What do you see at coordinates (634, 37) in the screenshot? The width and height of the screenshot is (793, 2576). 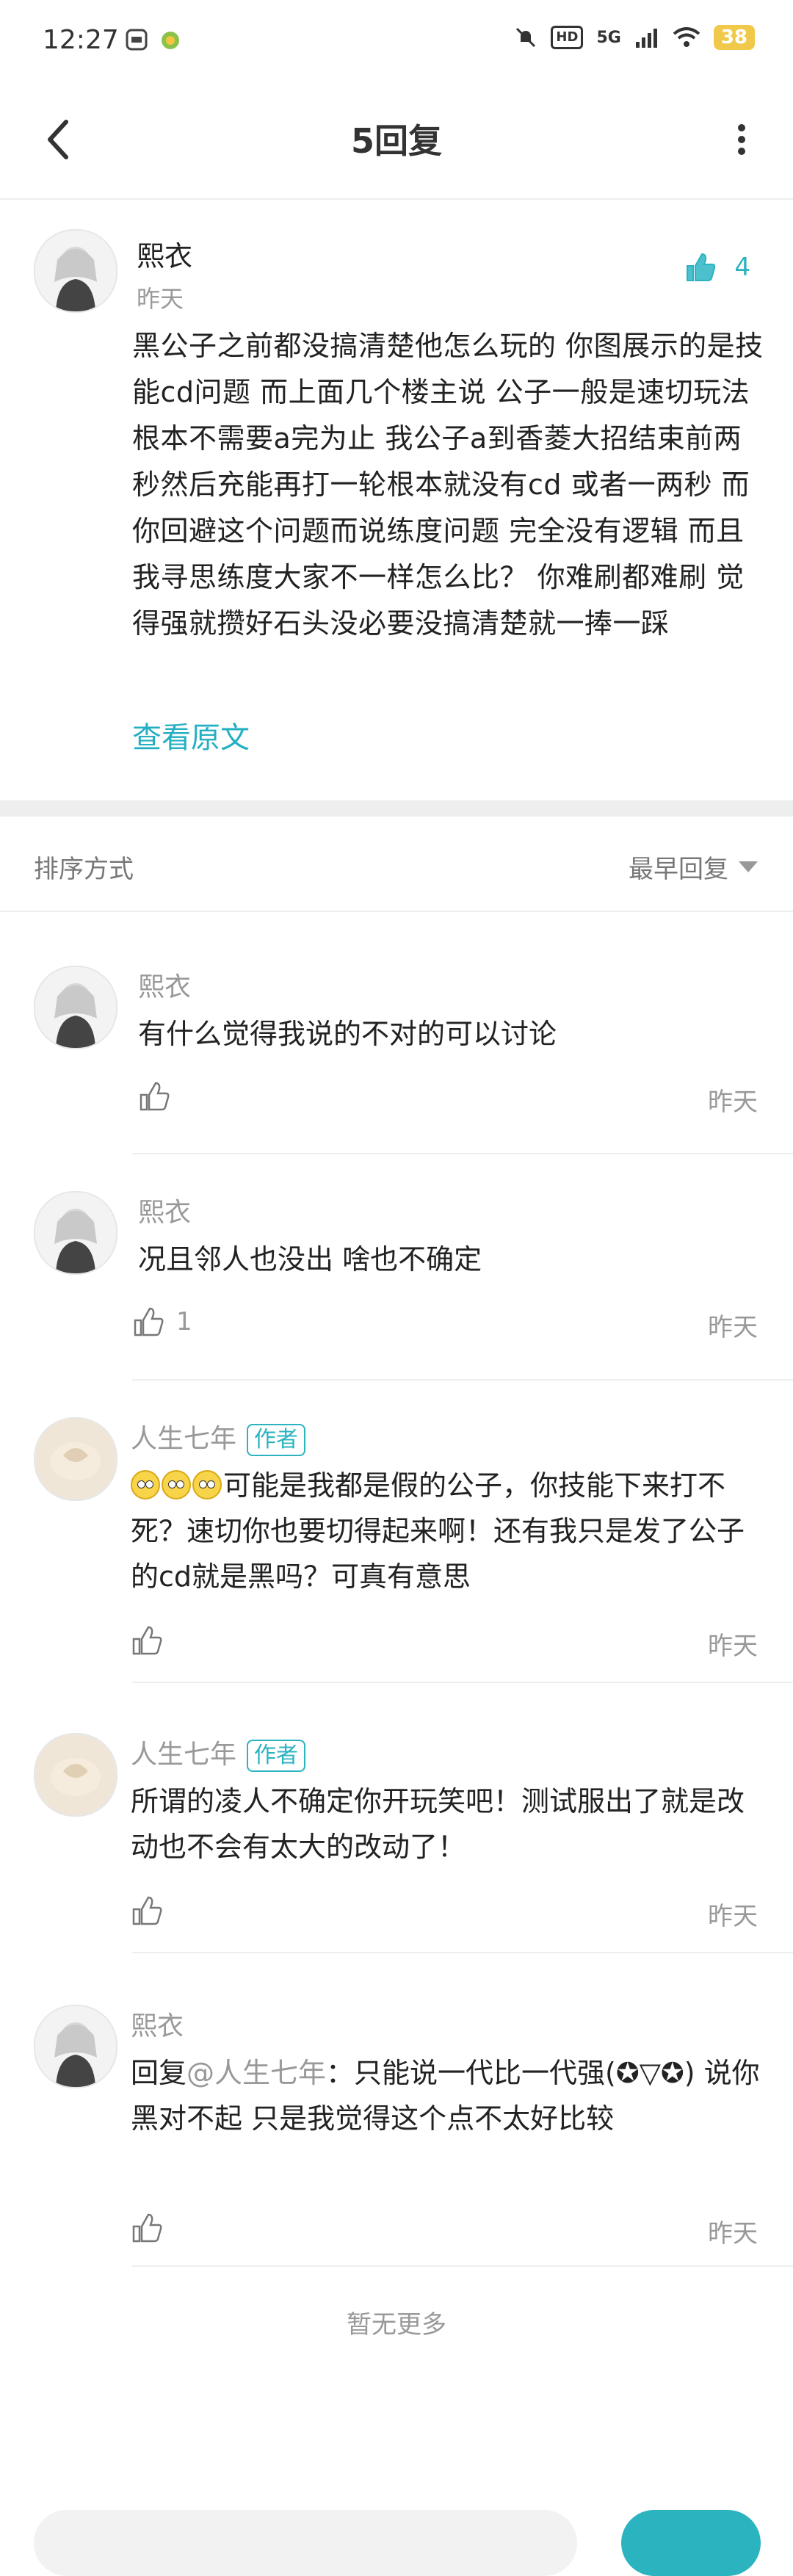 I see `status-icons: HD 5G 38` at bounding box center [634, 37].